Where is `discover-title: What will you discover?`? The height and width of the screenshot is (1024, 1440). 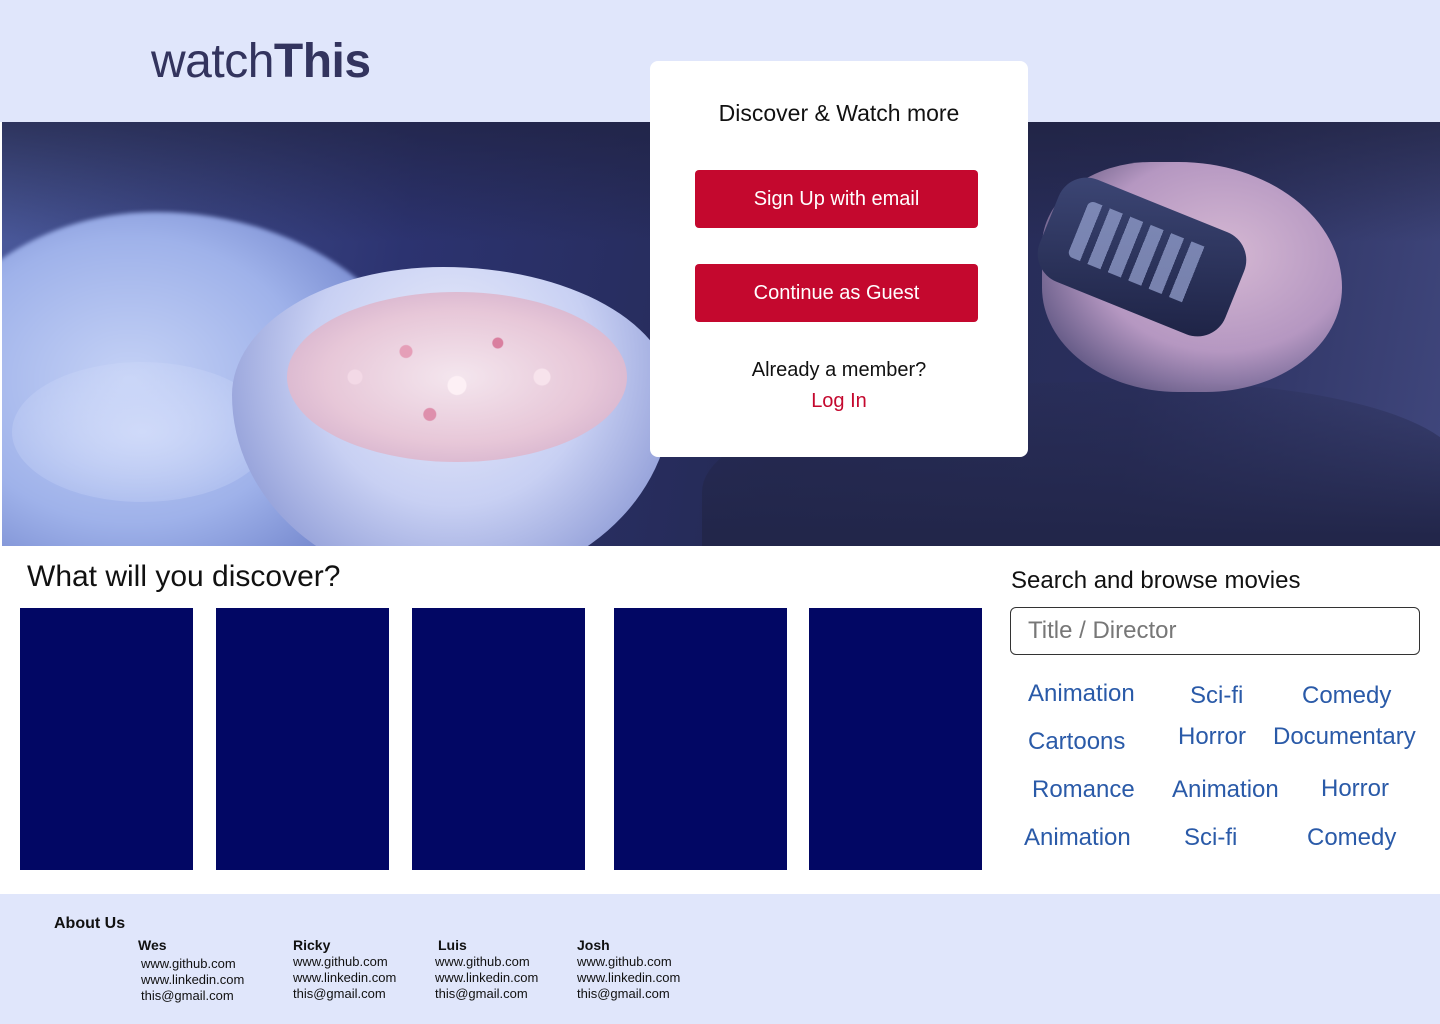 discover-title: What will you discover? is located at coordinates (184, 576).